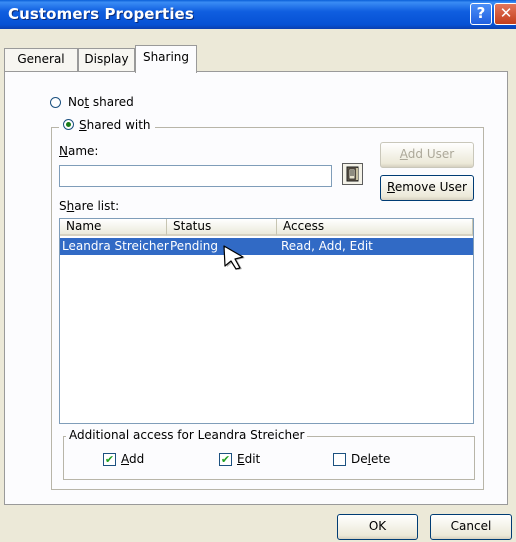 This screenshot has height=542, width=516. What do you see at coordinates (471, 527) in the screenshot?
I see `cancel-button: Cancel` at bounding box center [471, 527].